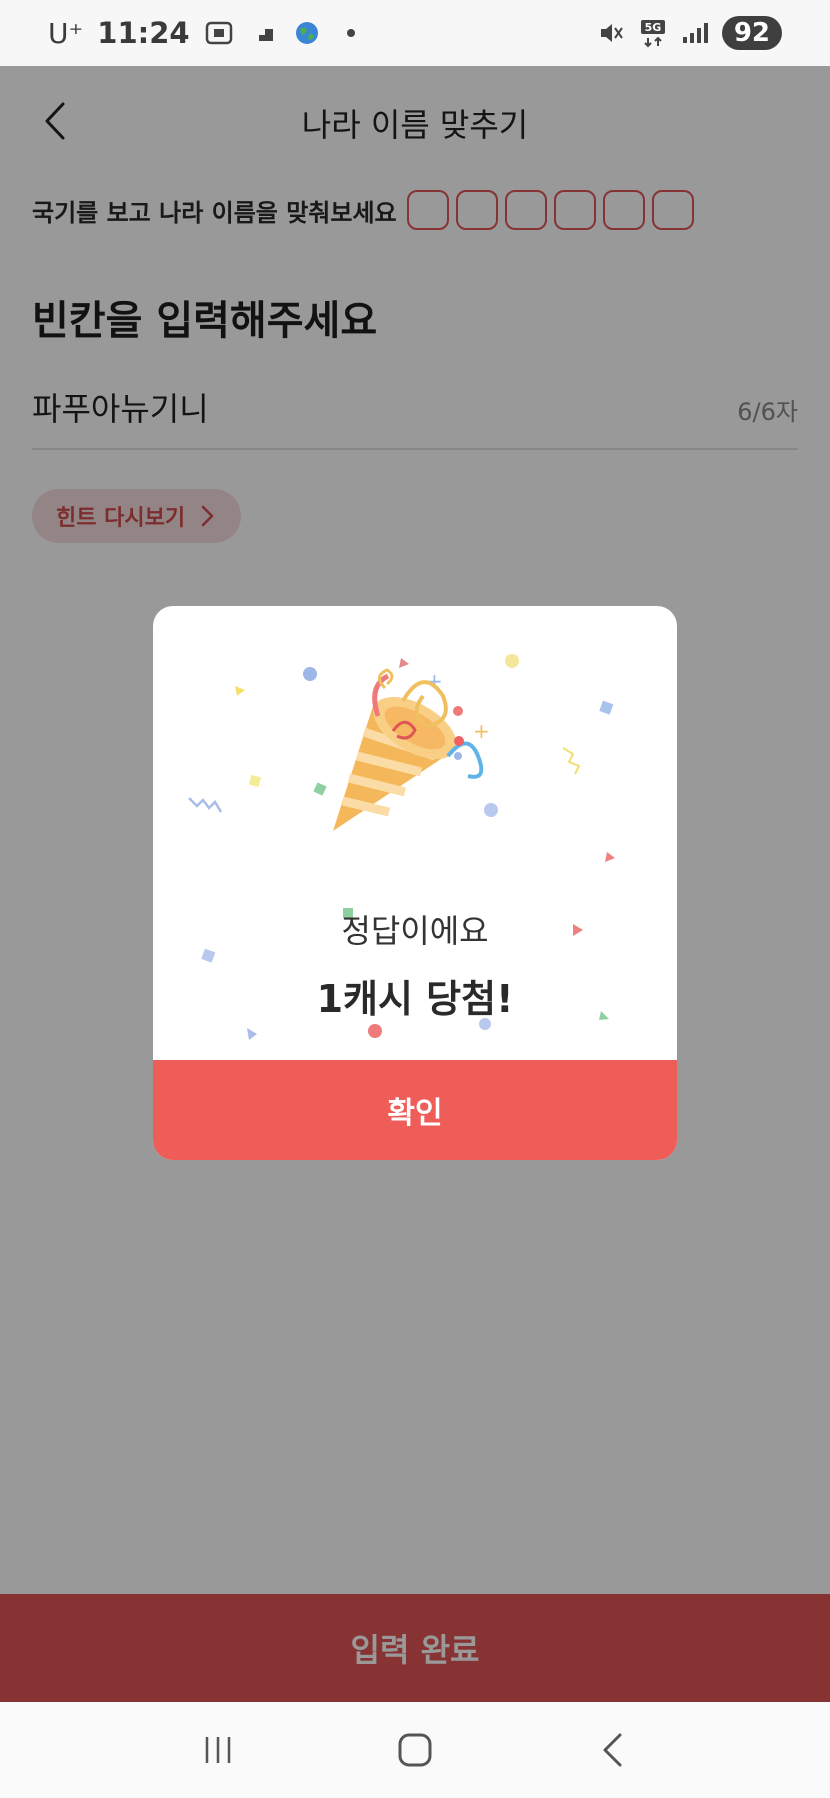 The width and height of the screenshot is (830, 1798). What do you see at coordinates (695, 33) in the screenshot?
I see `signal-icon` at bounding box center [695, 33].